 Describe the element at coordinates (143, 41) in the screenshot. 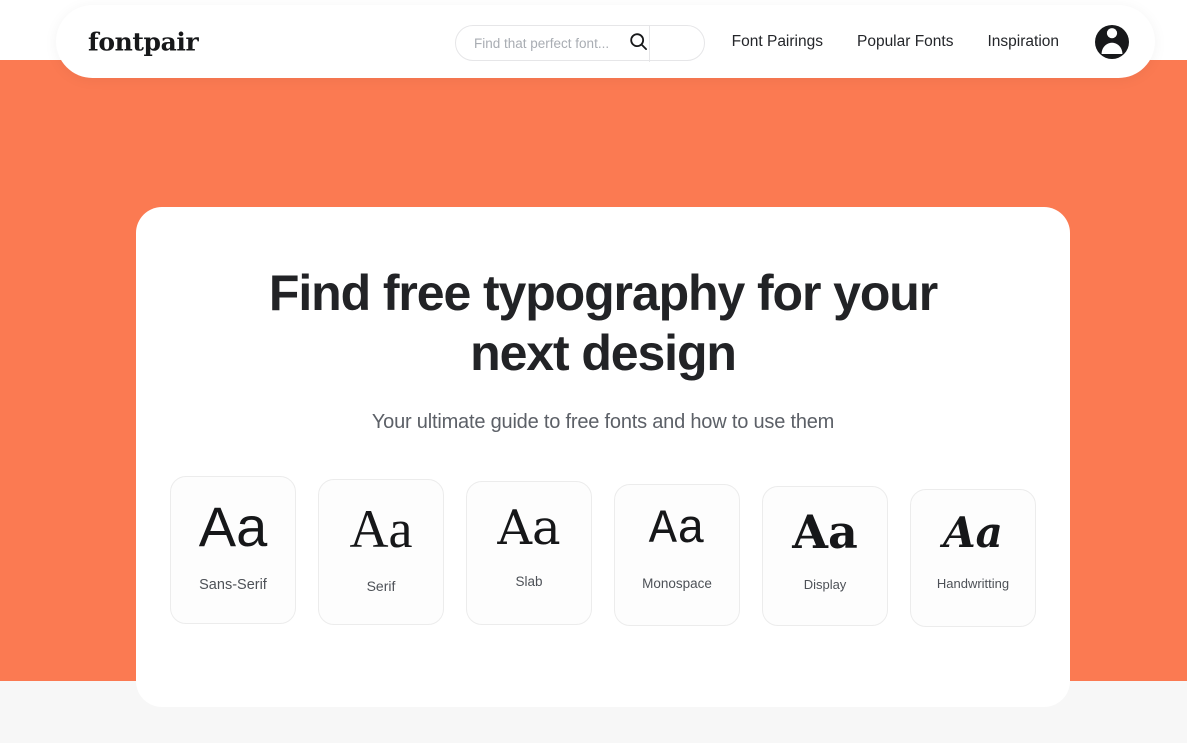

I see `site-logo: fontpair` at that location.